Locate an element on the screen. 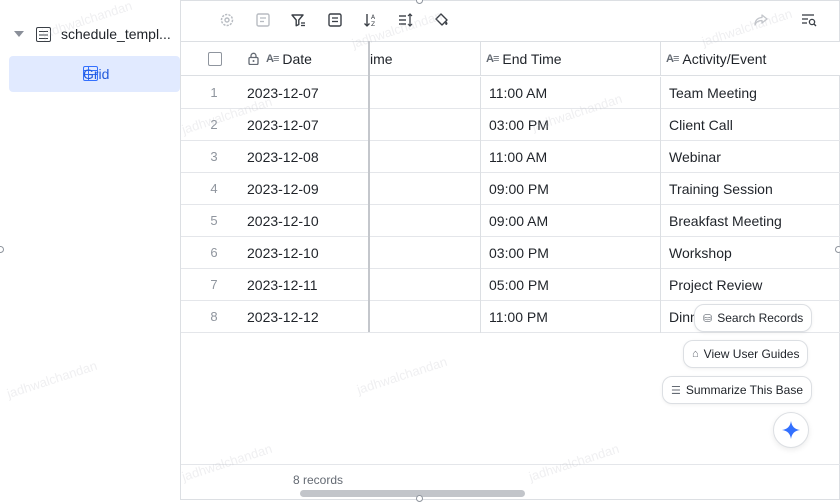  table-row: 4 2023-12-09 09:00 PM Training Session is located at coordinates (510, 189).